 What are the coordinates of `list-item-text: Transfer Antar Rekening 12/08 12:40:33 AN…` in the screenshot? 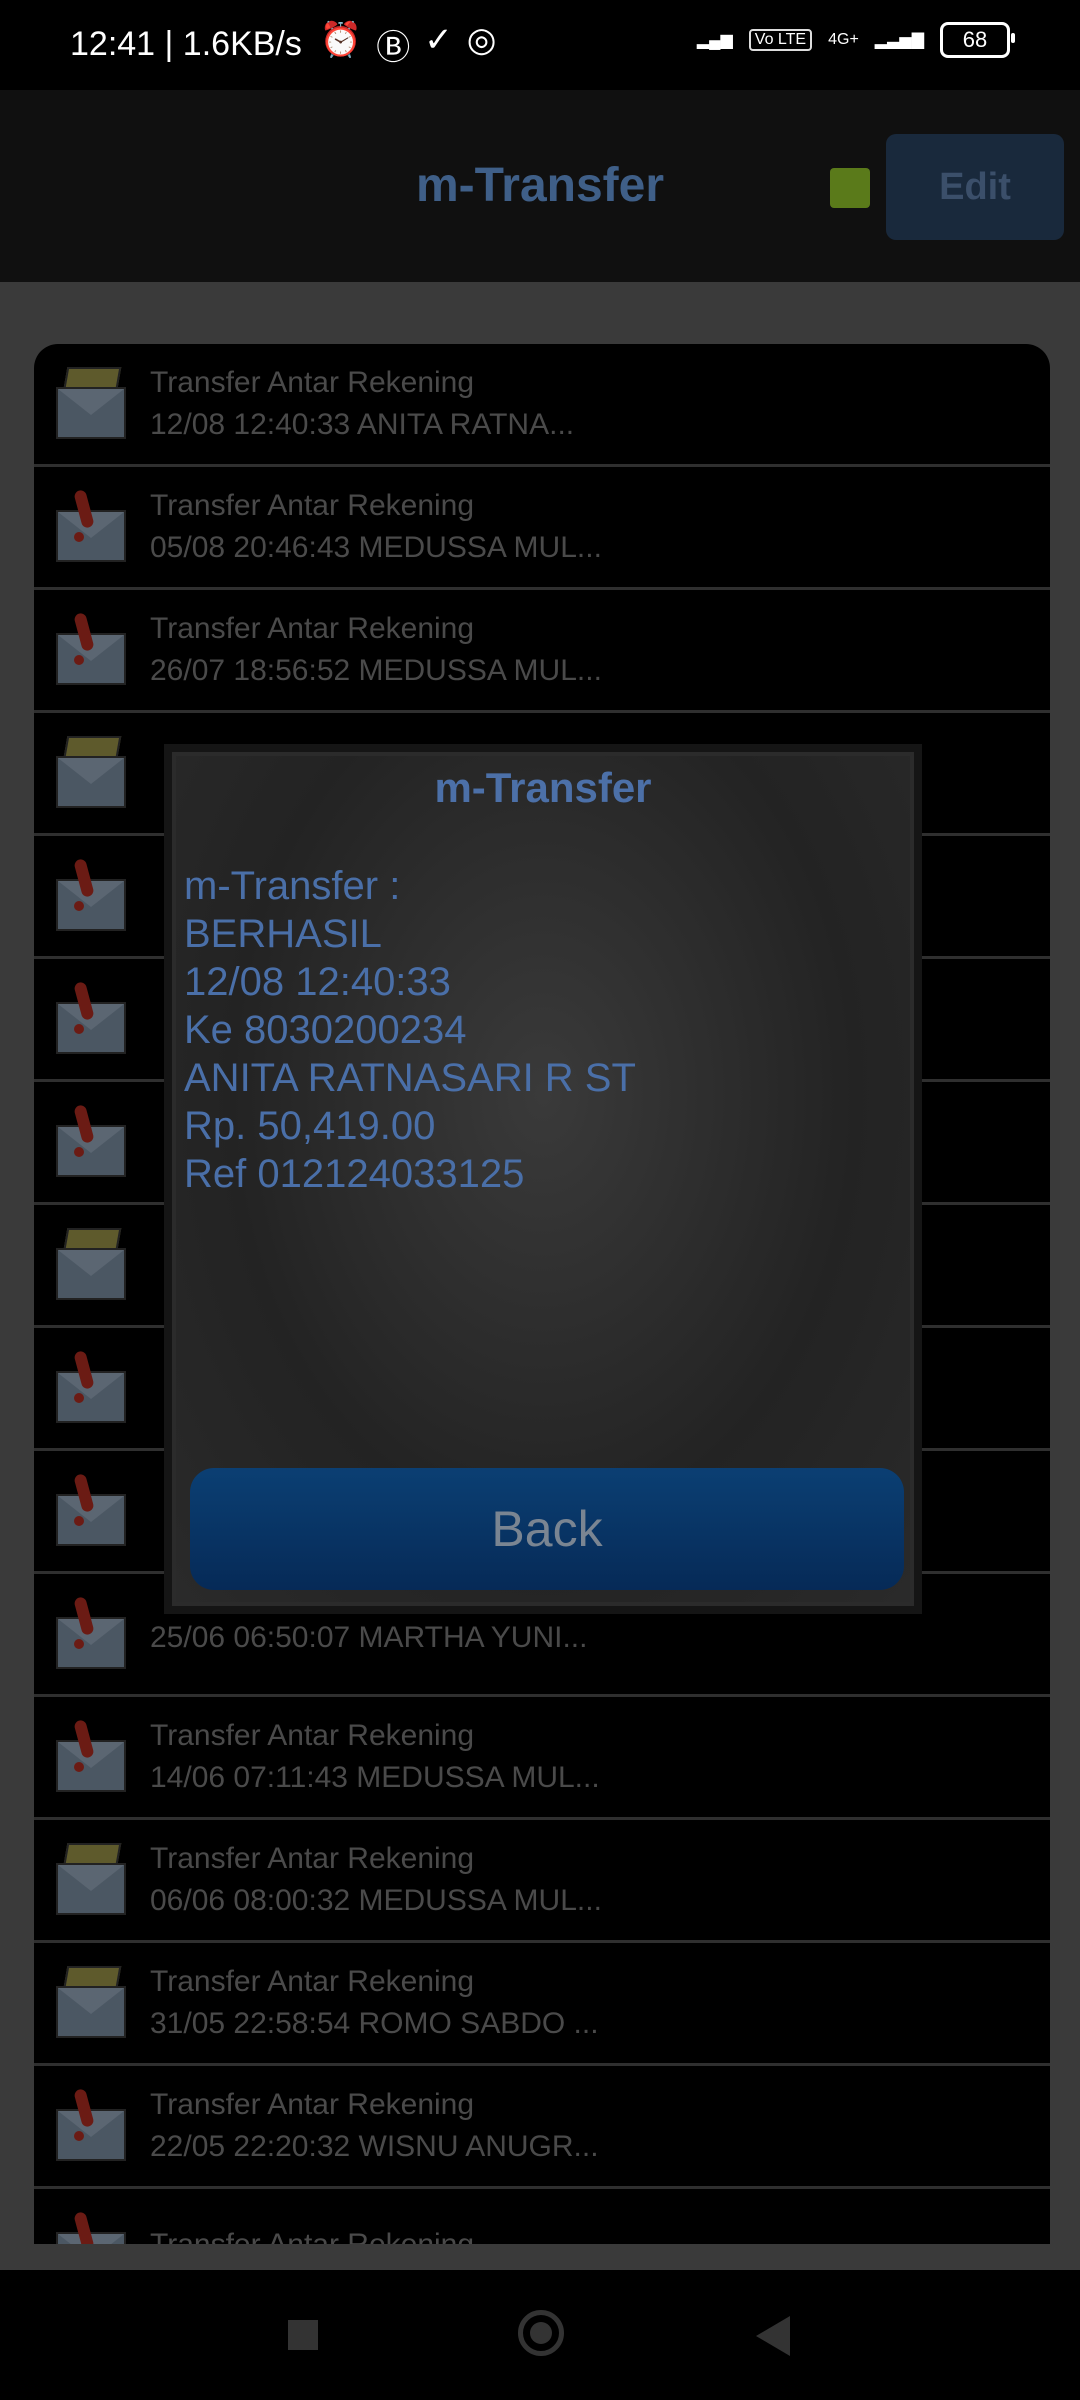 It's located at (362, 404).